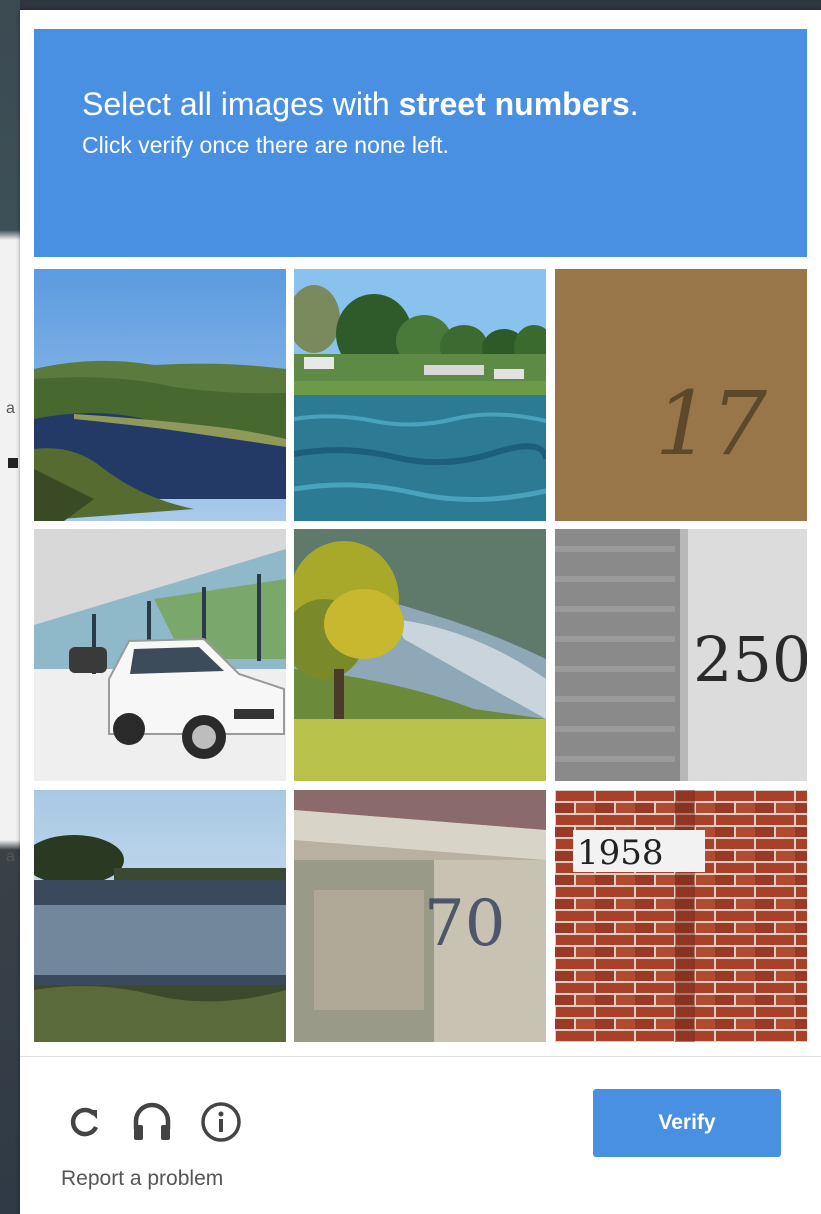  I want to click on street-number-image: 17, so click(681, 395).